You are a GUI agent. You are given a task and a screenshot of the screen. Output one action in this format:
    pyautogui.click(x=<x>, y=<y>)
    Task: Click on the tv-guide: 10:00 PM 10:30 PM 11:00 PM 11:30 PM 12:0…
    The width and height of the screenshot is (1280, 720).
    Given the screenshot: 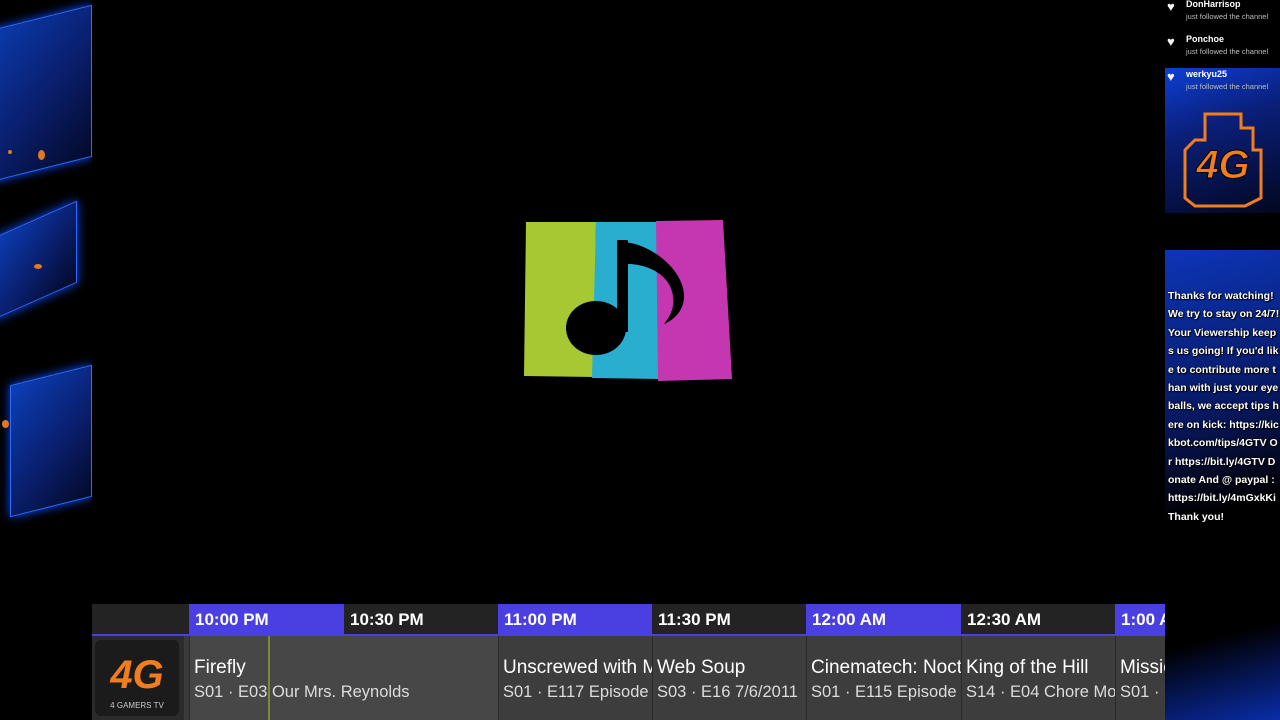 What is the action you would take?
    pyautogui.click(x=628, y=662)
    